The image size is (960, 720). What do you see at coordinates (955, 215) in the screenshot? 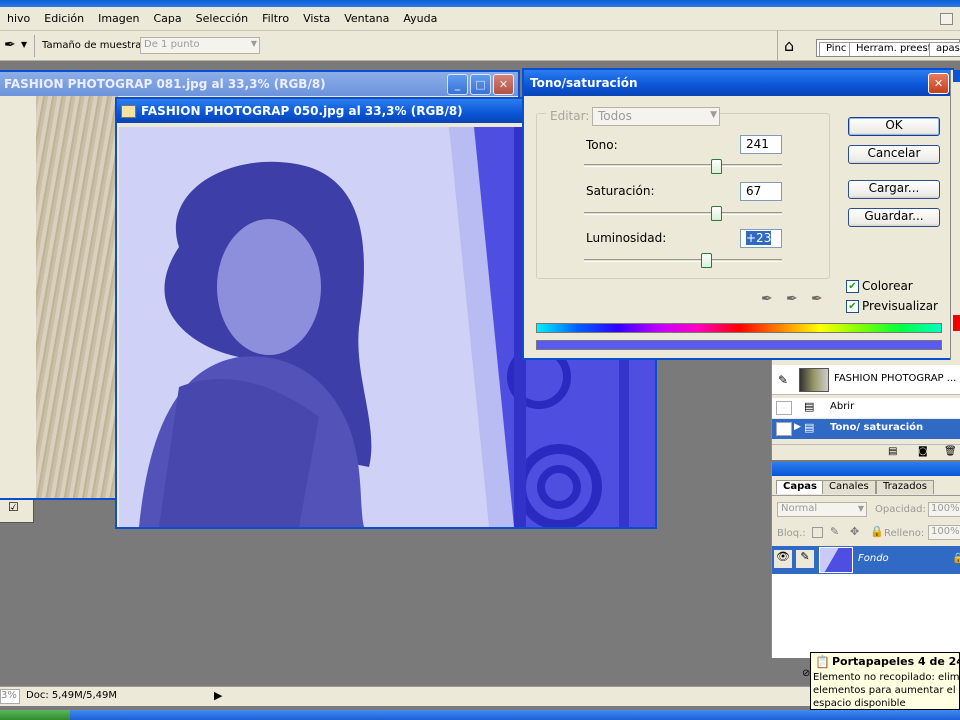
I see `right-palette-strip` at bounding box center [955, 215].